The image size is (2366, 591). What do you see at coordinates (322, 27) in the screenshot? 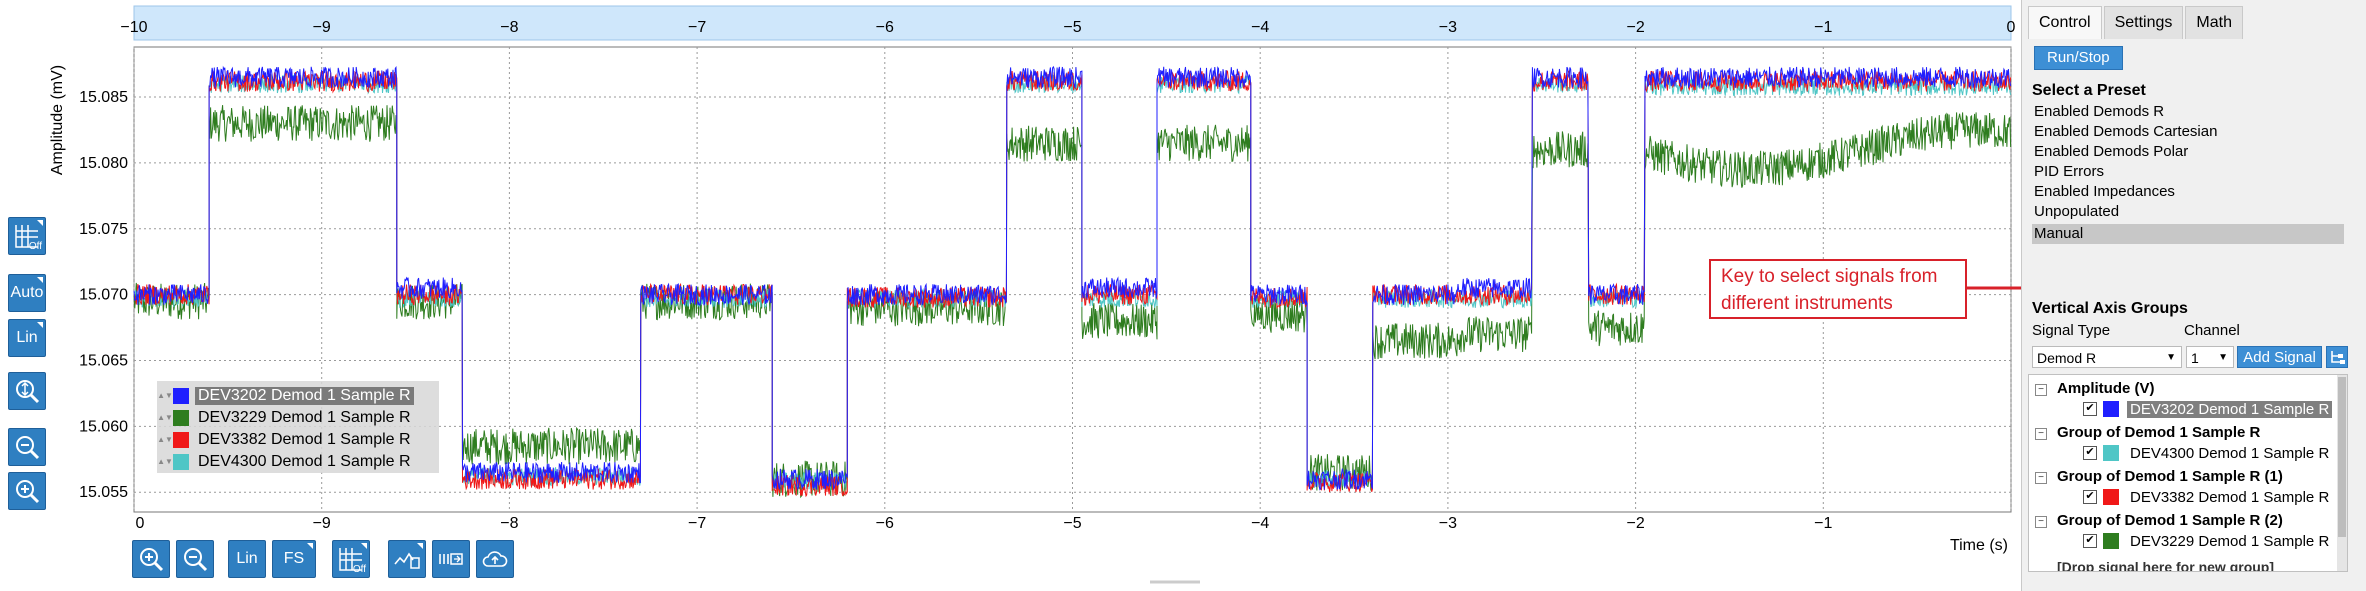
I see `top-tick-label: −9` at bounding box center [322, 27].